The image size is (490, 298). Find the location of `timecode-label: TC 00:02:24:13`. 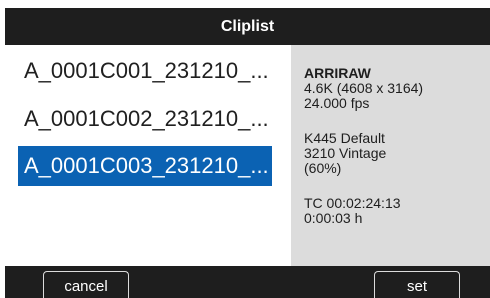

timecode-label: TC 00:02:24:13 is located at coordinates (352, 203).